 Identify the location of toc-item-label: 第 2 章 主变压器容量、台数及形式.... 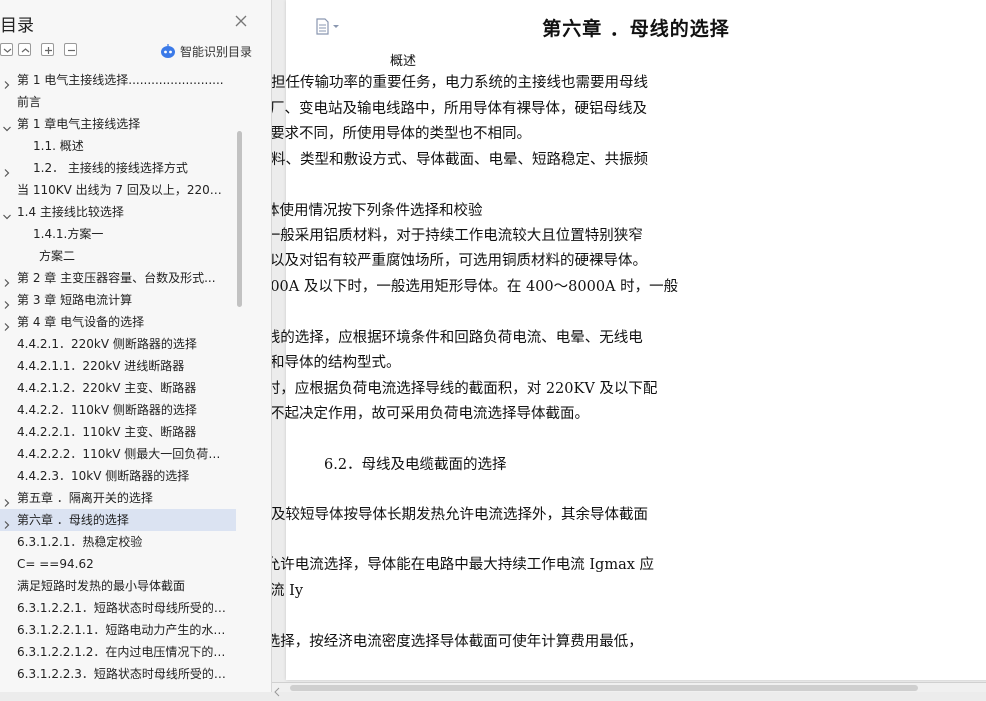
(116, 278).